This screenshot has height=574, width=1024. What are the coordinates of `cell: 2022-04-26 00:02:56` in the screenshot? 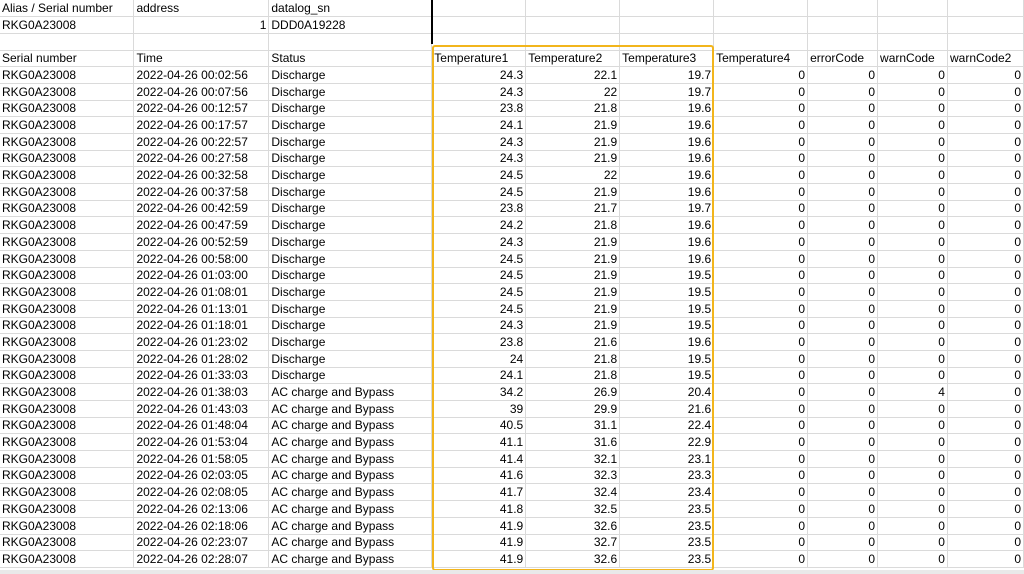 It's located at (201, 75).